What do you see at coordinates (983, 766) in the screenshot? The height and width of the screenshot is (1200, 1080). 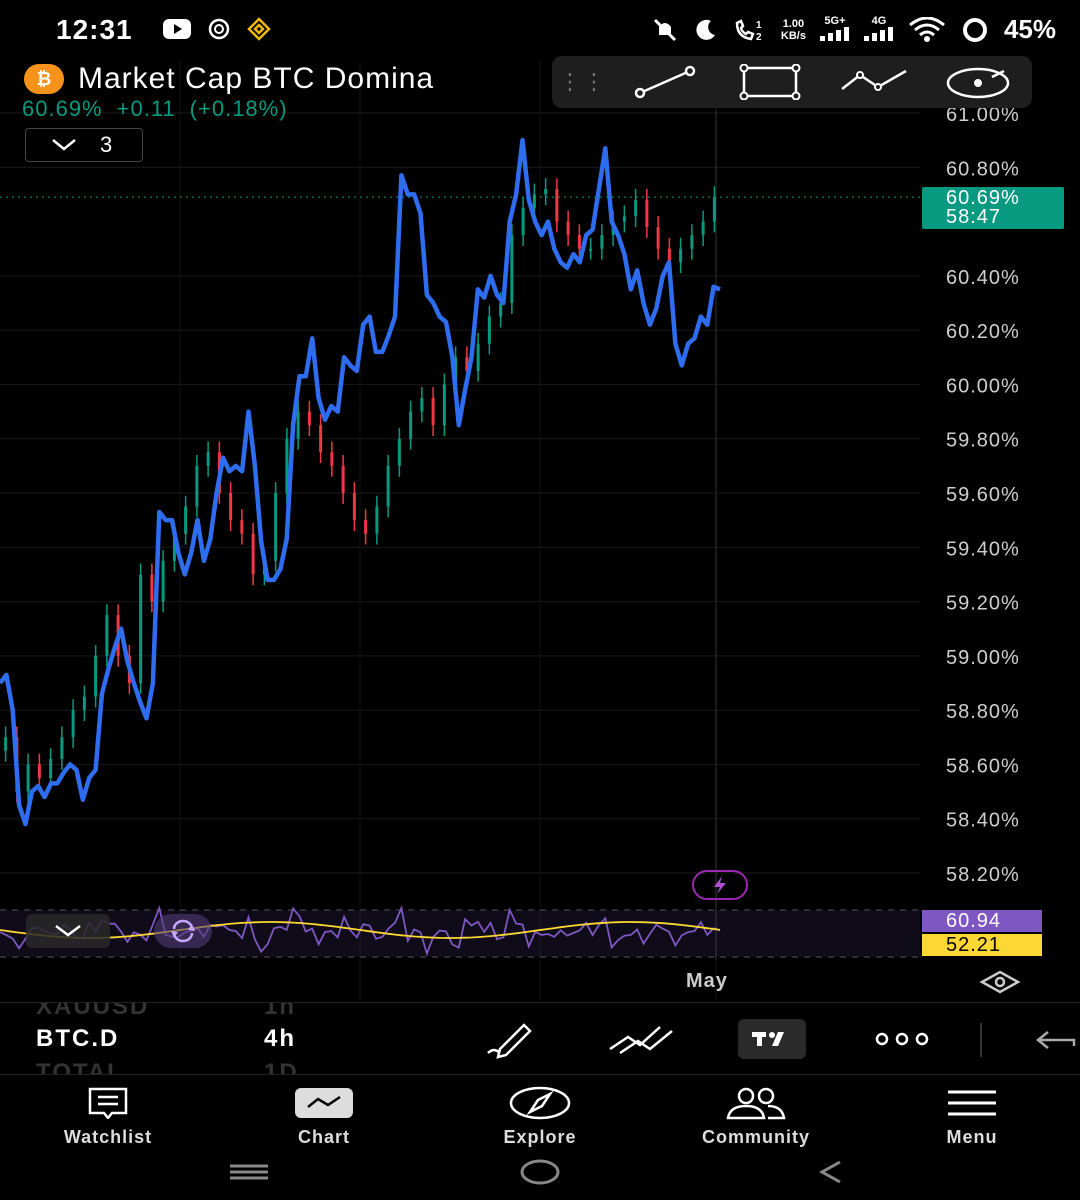 I see `price-axis-label: 58.60%` at bounding box center [983, 766].